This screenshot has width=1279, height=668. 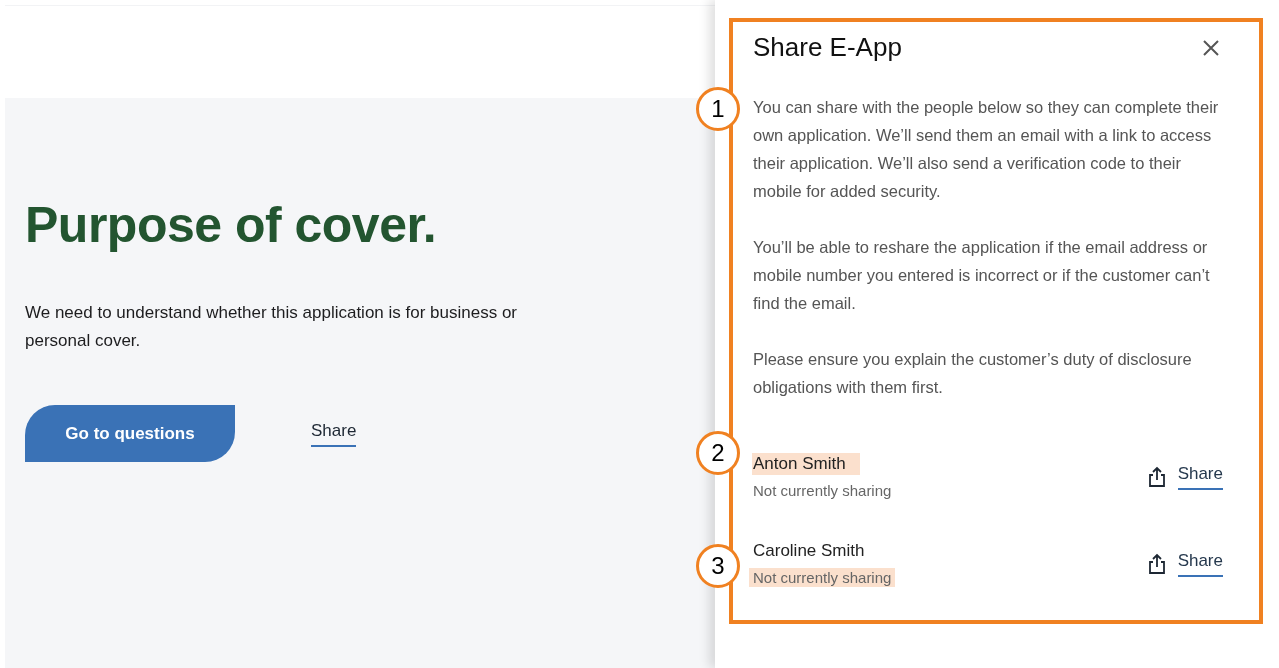 I want to click on info-paragraph: You can share with the people below so they can complete their own application. We’ll send them an email with a link to access their application. We’ll also send a verification code to their mobile for added security., so click(x=986, y=149).